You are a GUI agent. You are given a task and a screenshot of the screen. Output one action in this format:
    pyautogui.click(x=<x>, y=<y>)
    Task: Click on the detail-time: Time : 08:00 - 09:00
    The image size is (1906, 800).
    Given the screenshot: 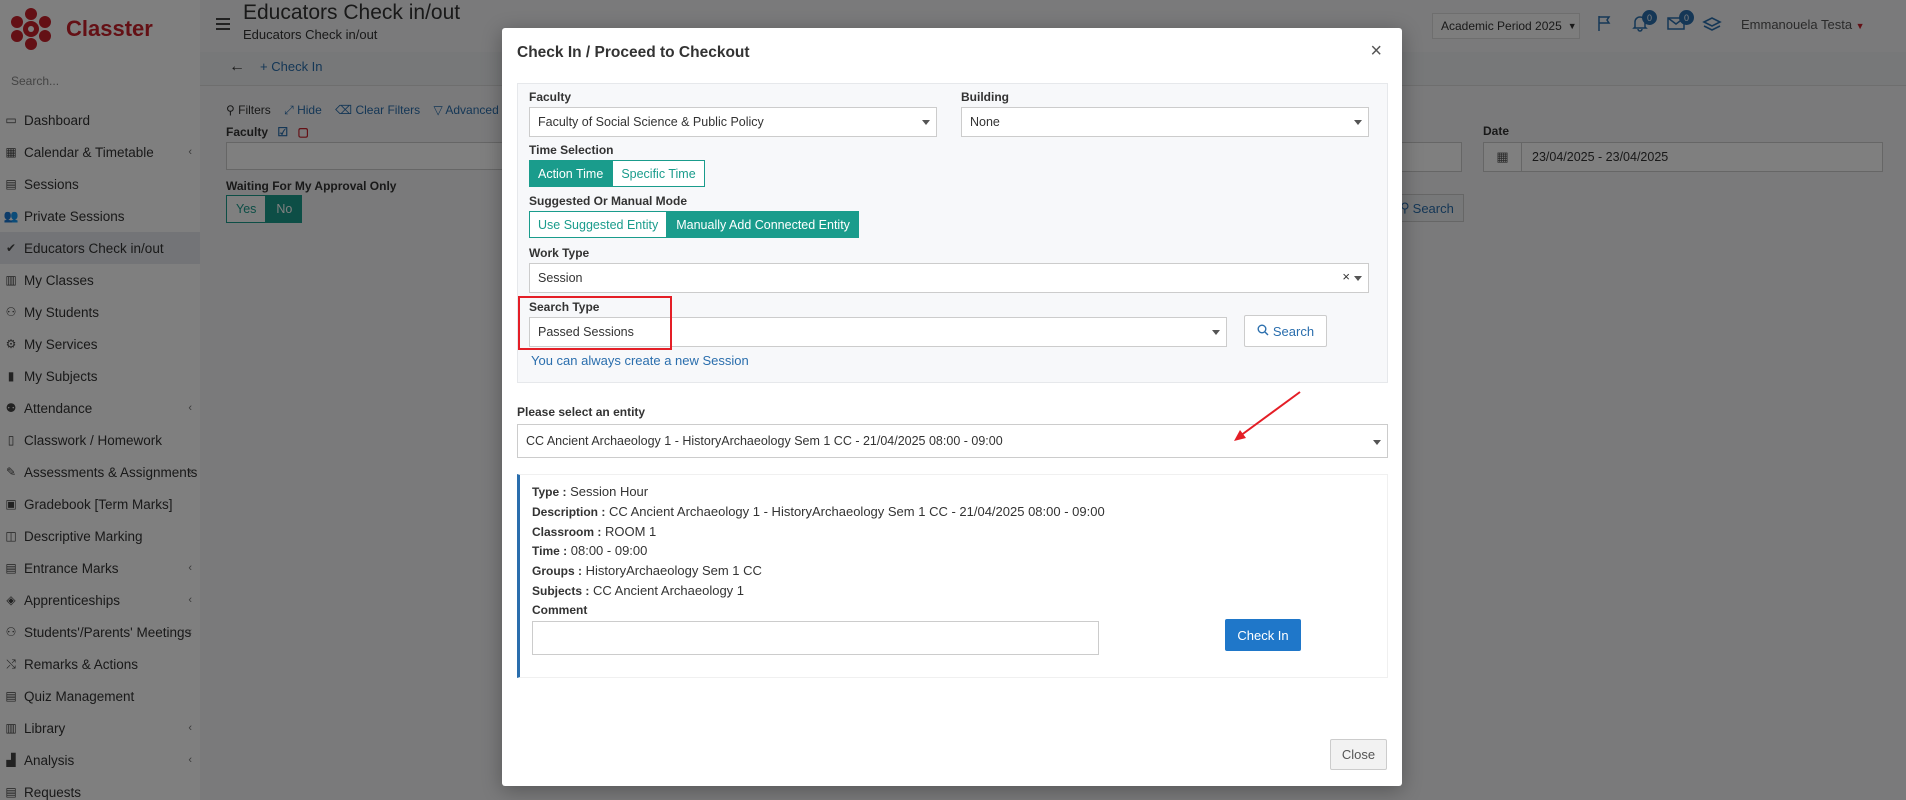 What is the action you would take?
    pyautogui.click(x=590, y=550)
    